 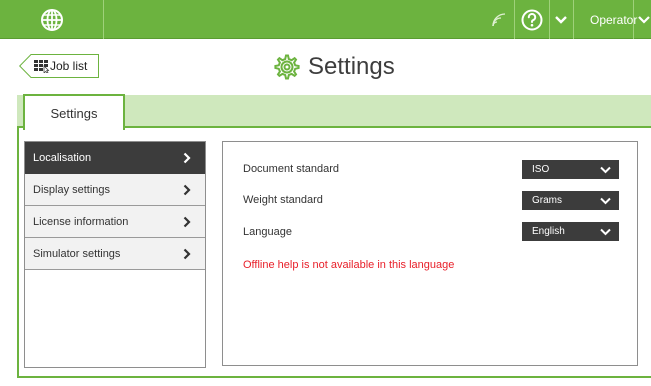 What do you see at coordinates (287, 67) in the screenshot?
I see `gear-icon` at bounding box center [287, 67].